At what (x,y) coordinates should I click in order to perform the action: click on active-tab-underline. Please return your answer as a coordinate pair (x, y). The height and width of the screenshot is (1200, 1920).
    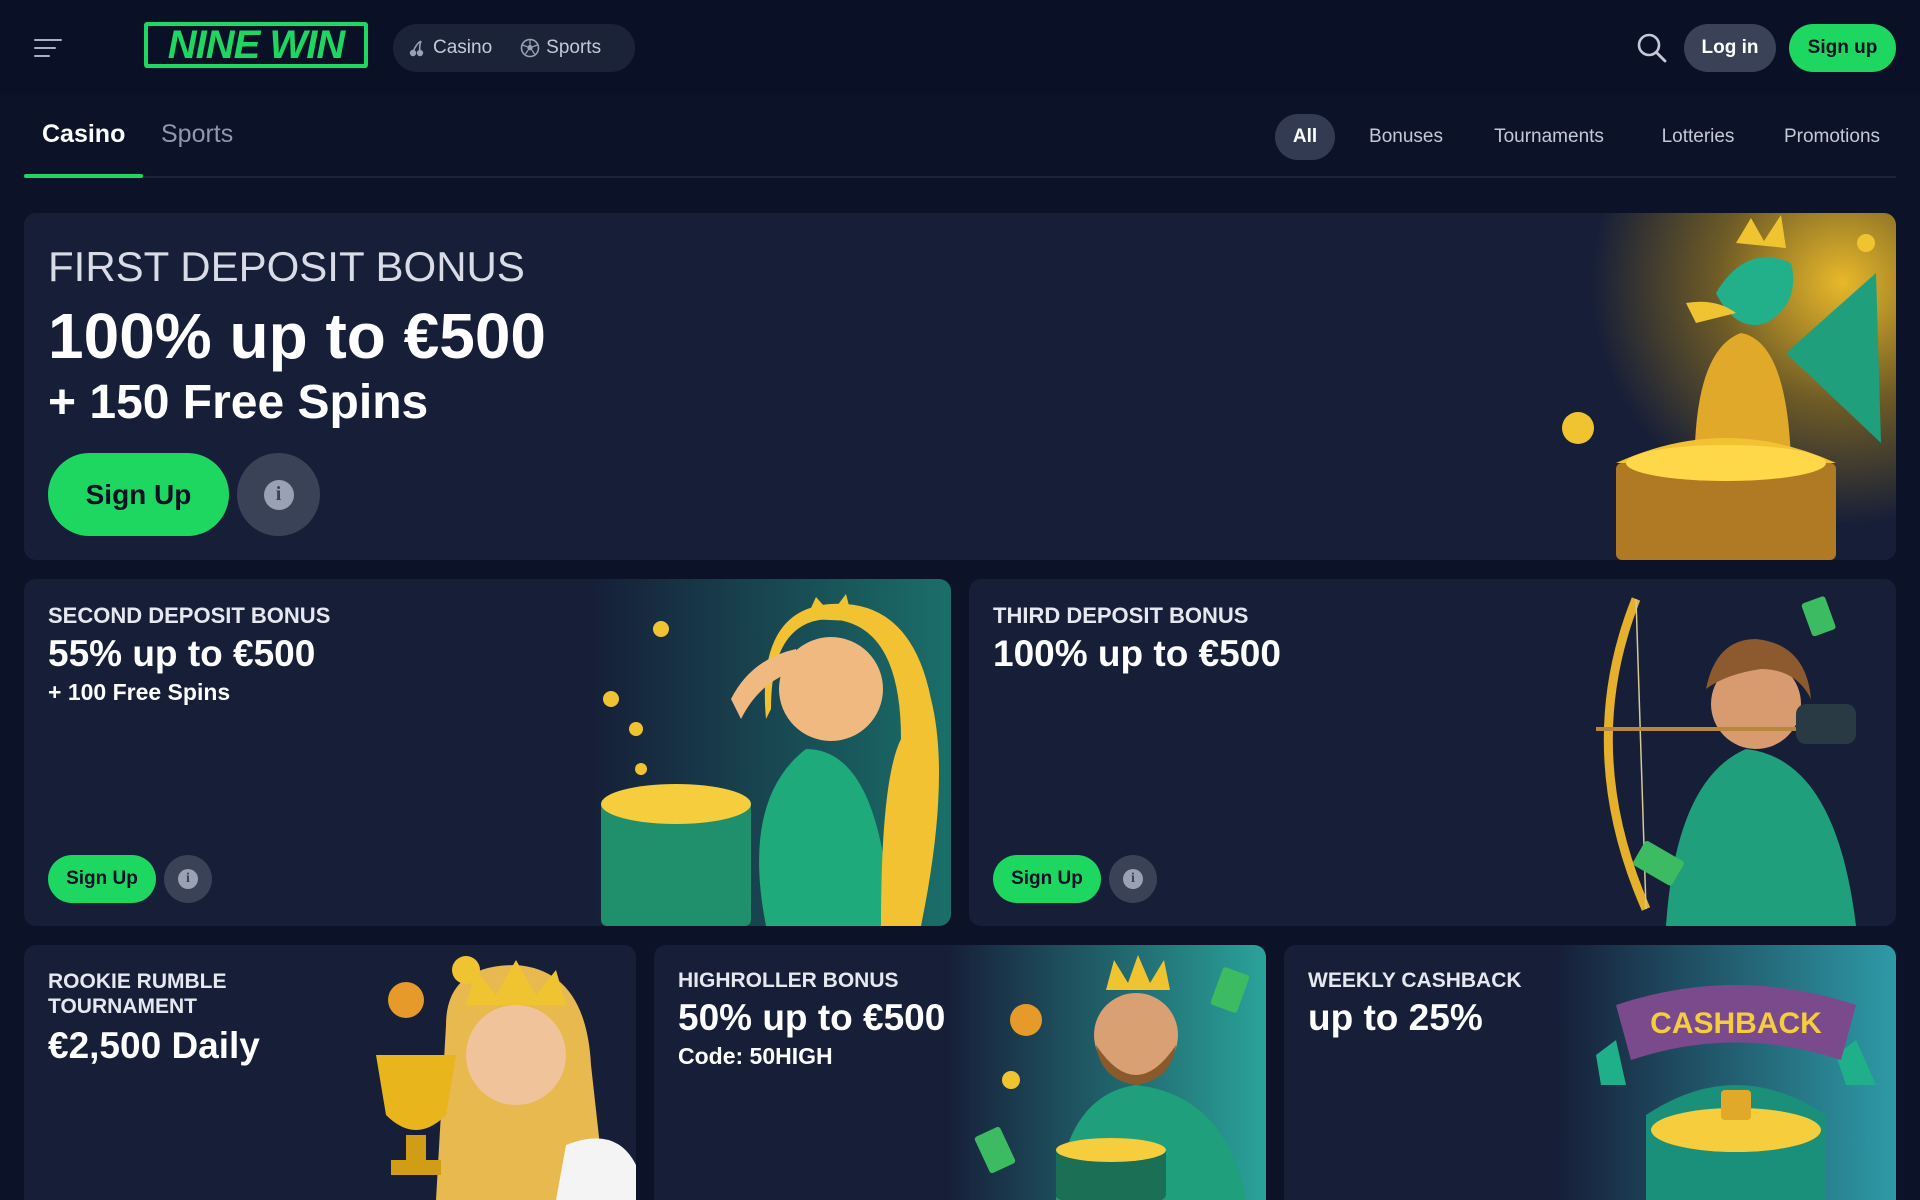
    Looking at the image, I should click on (83, 176).